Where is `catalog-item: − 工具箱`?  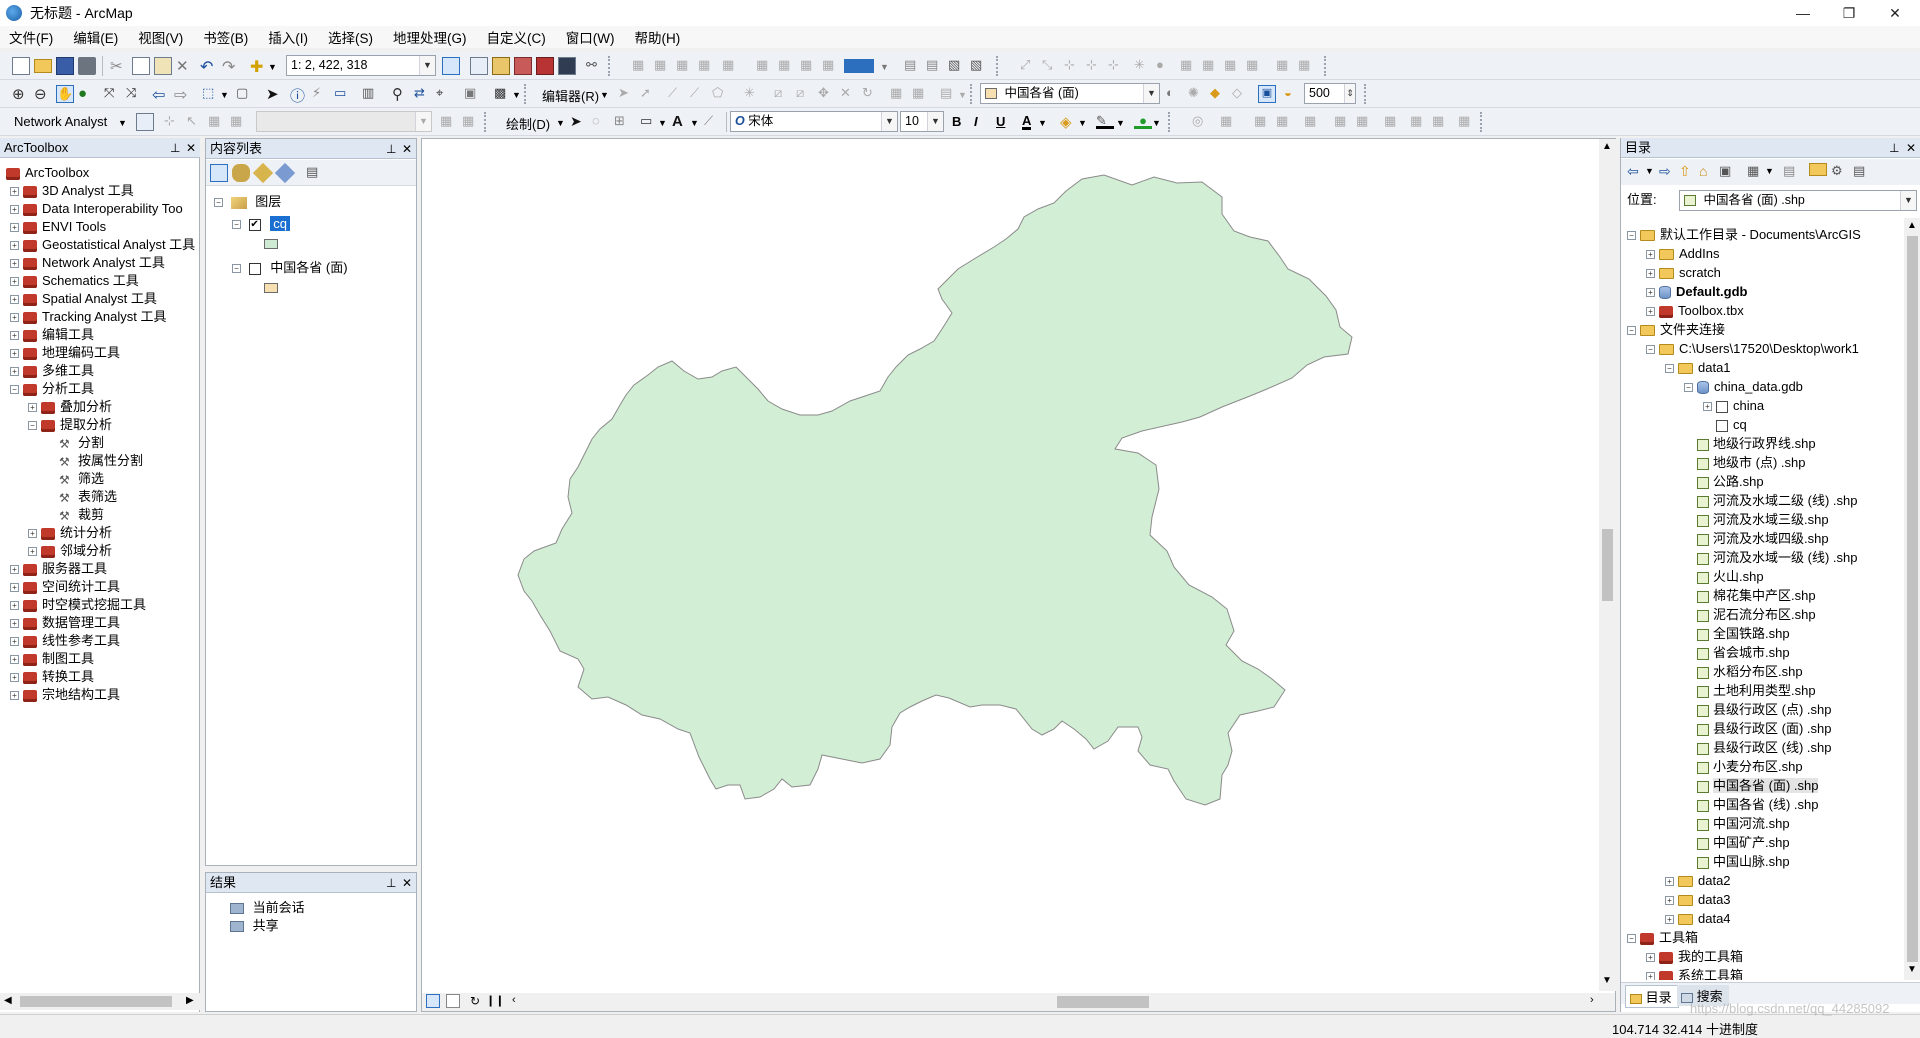 catalog-item: − 工具箱 is located at coordinates (1662, 938).